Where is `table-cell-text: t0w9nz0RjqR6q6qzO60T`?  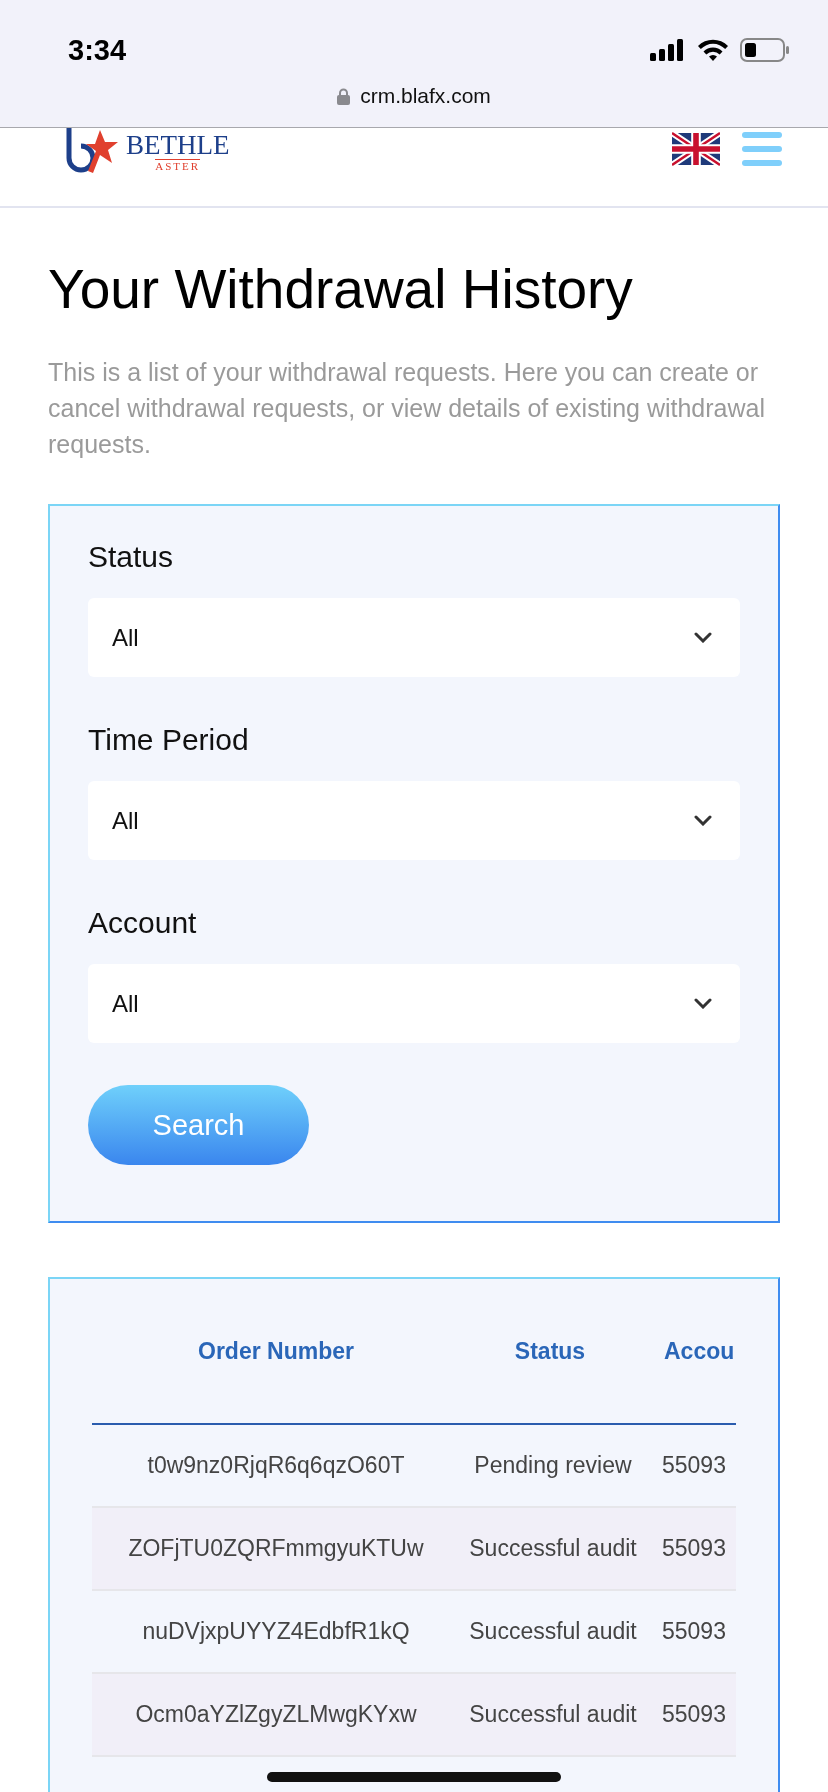
table-cell-text: t0w9nz0RjqR6q6qzO60T is located at coordinates (276, 1465).